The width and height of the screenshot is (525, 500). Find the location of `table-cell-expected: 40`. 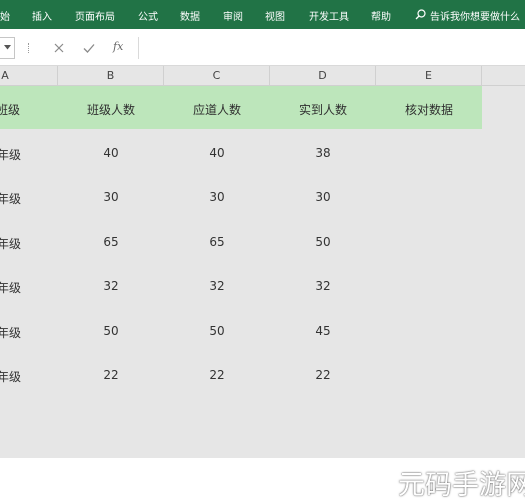

table-cell-expected: 40 is located at coordinates (217, 153).